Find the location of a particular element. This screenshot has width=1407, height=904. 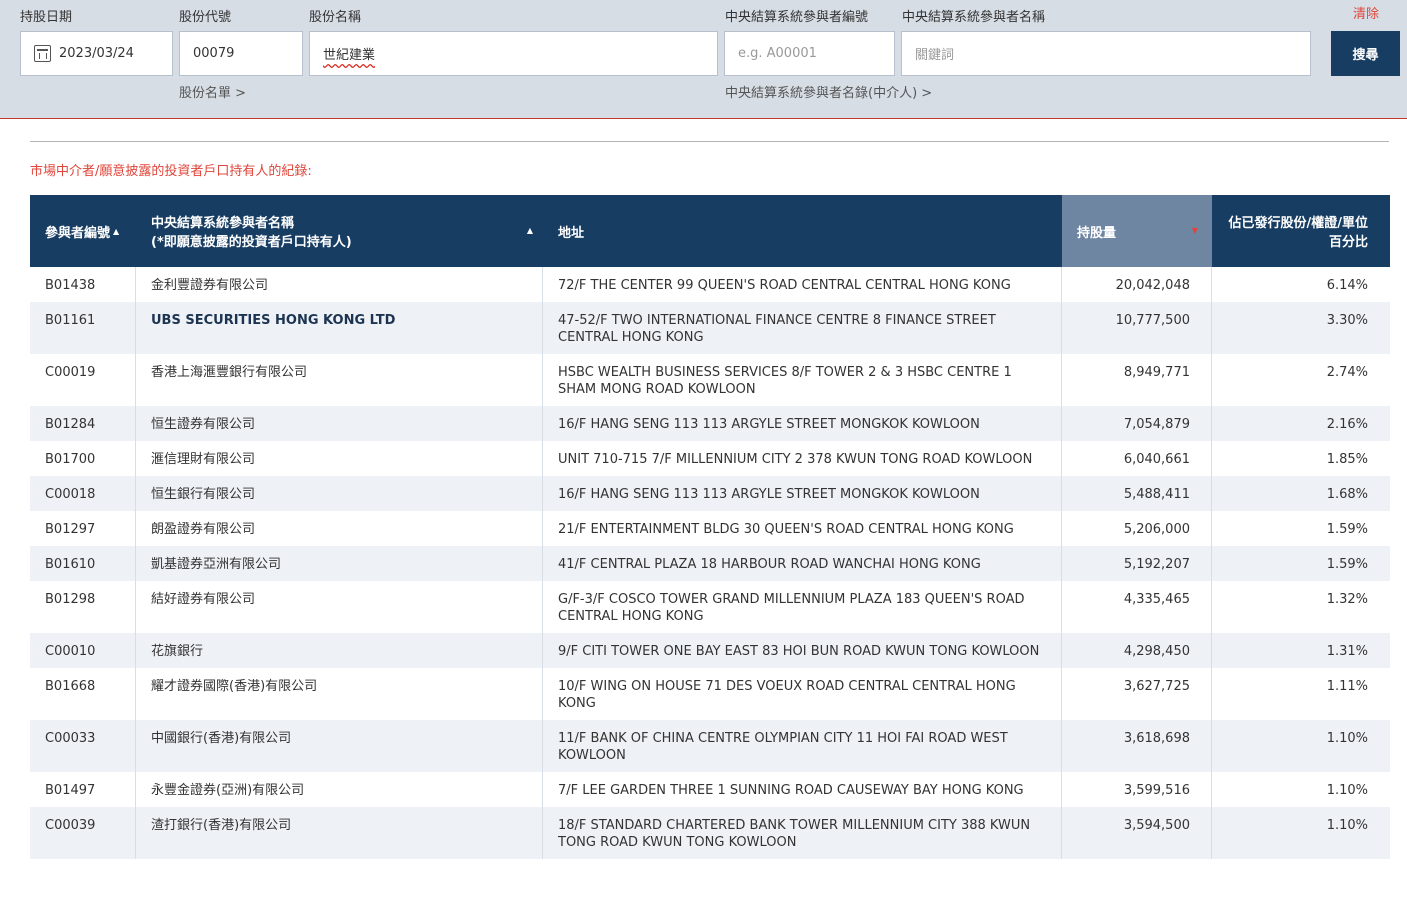

stock-name-input: 世紀建業 is located at coordinates (513, 53).